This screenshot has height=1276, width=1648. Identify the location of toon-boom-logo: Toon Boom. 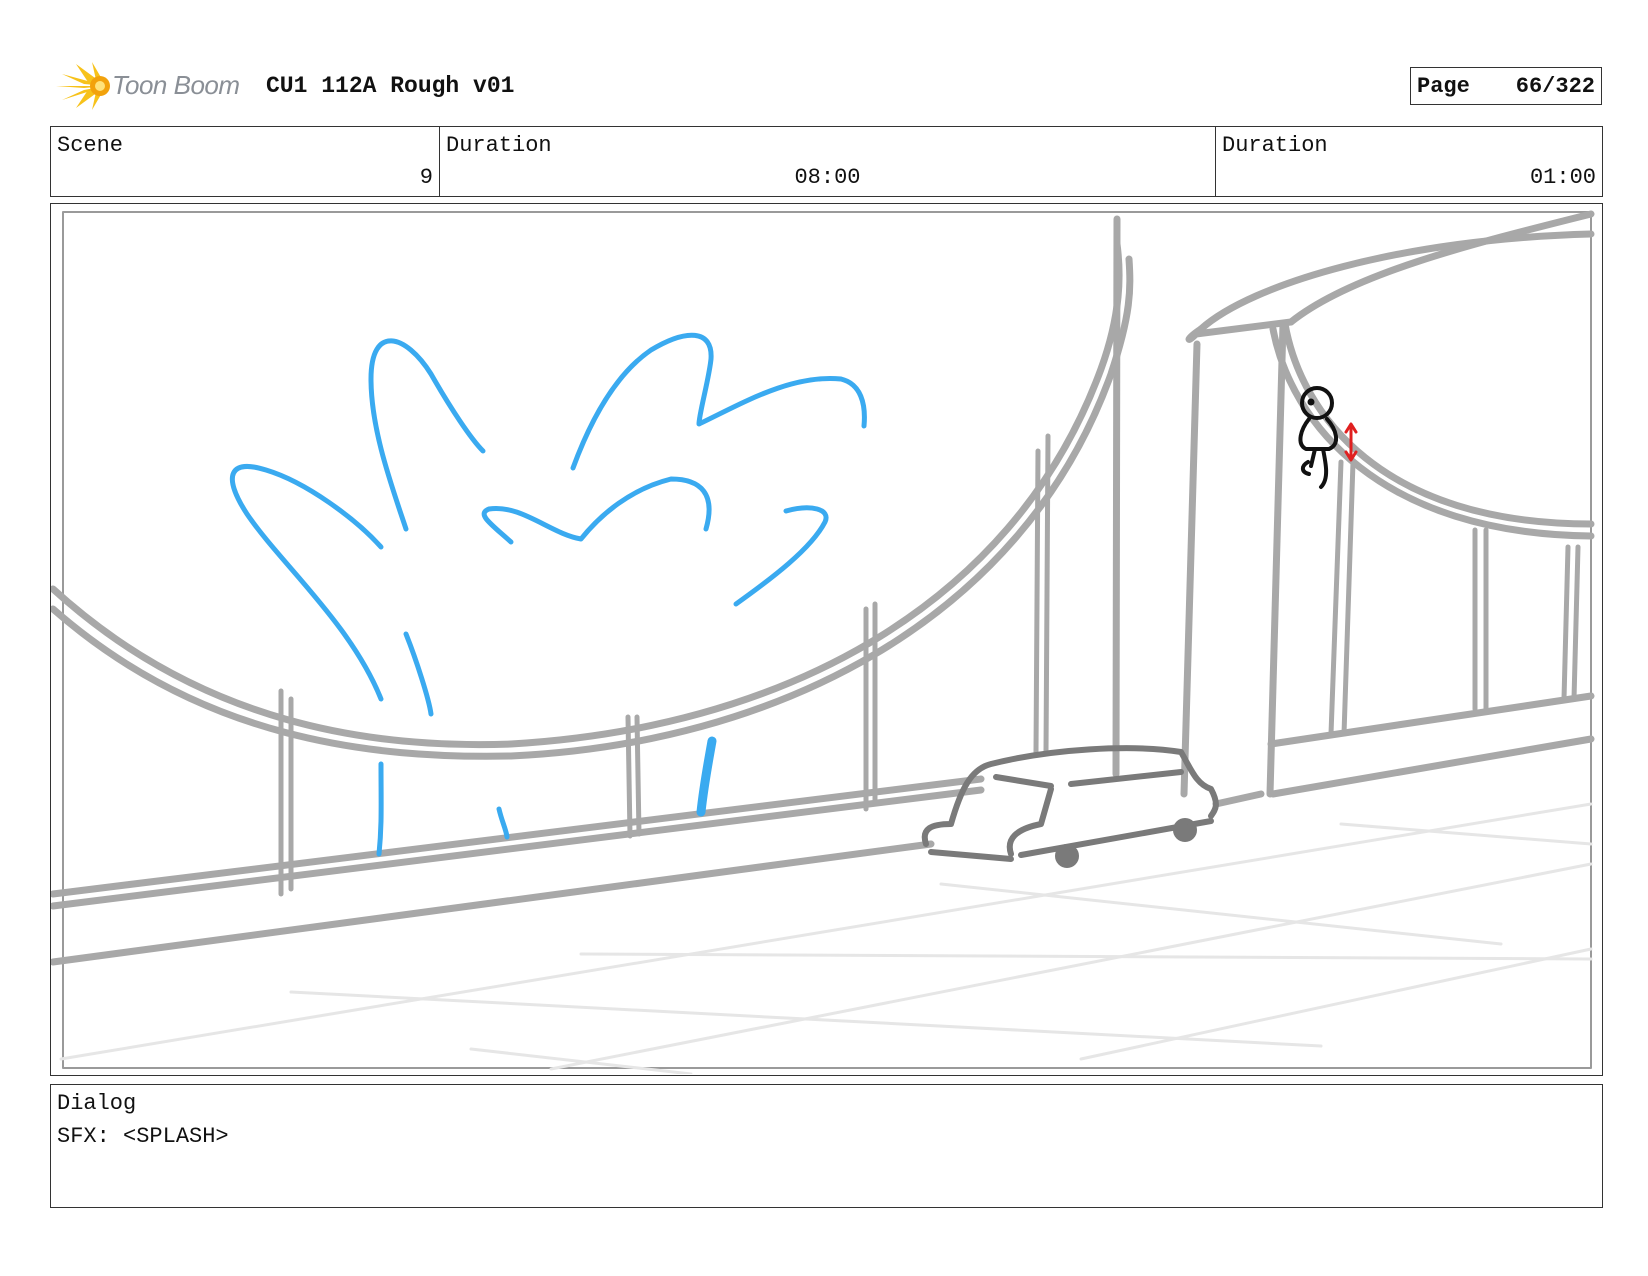
(154, 85).